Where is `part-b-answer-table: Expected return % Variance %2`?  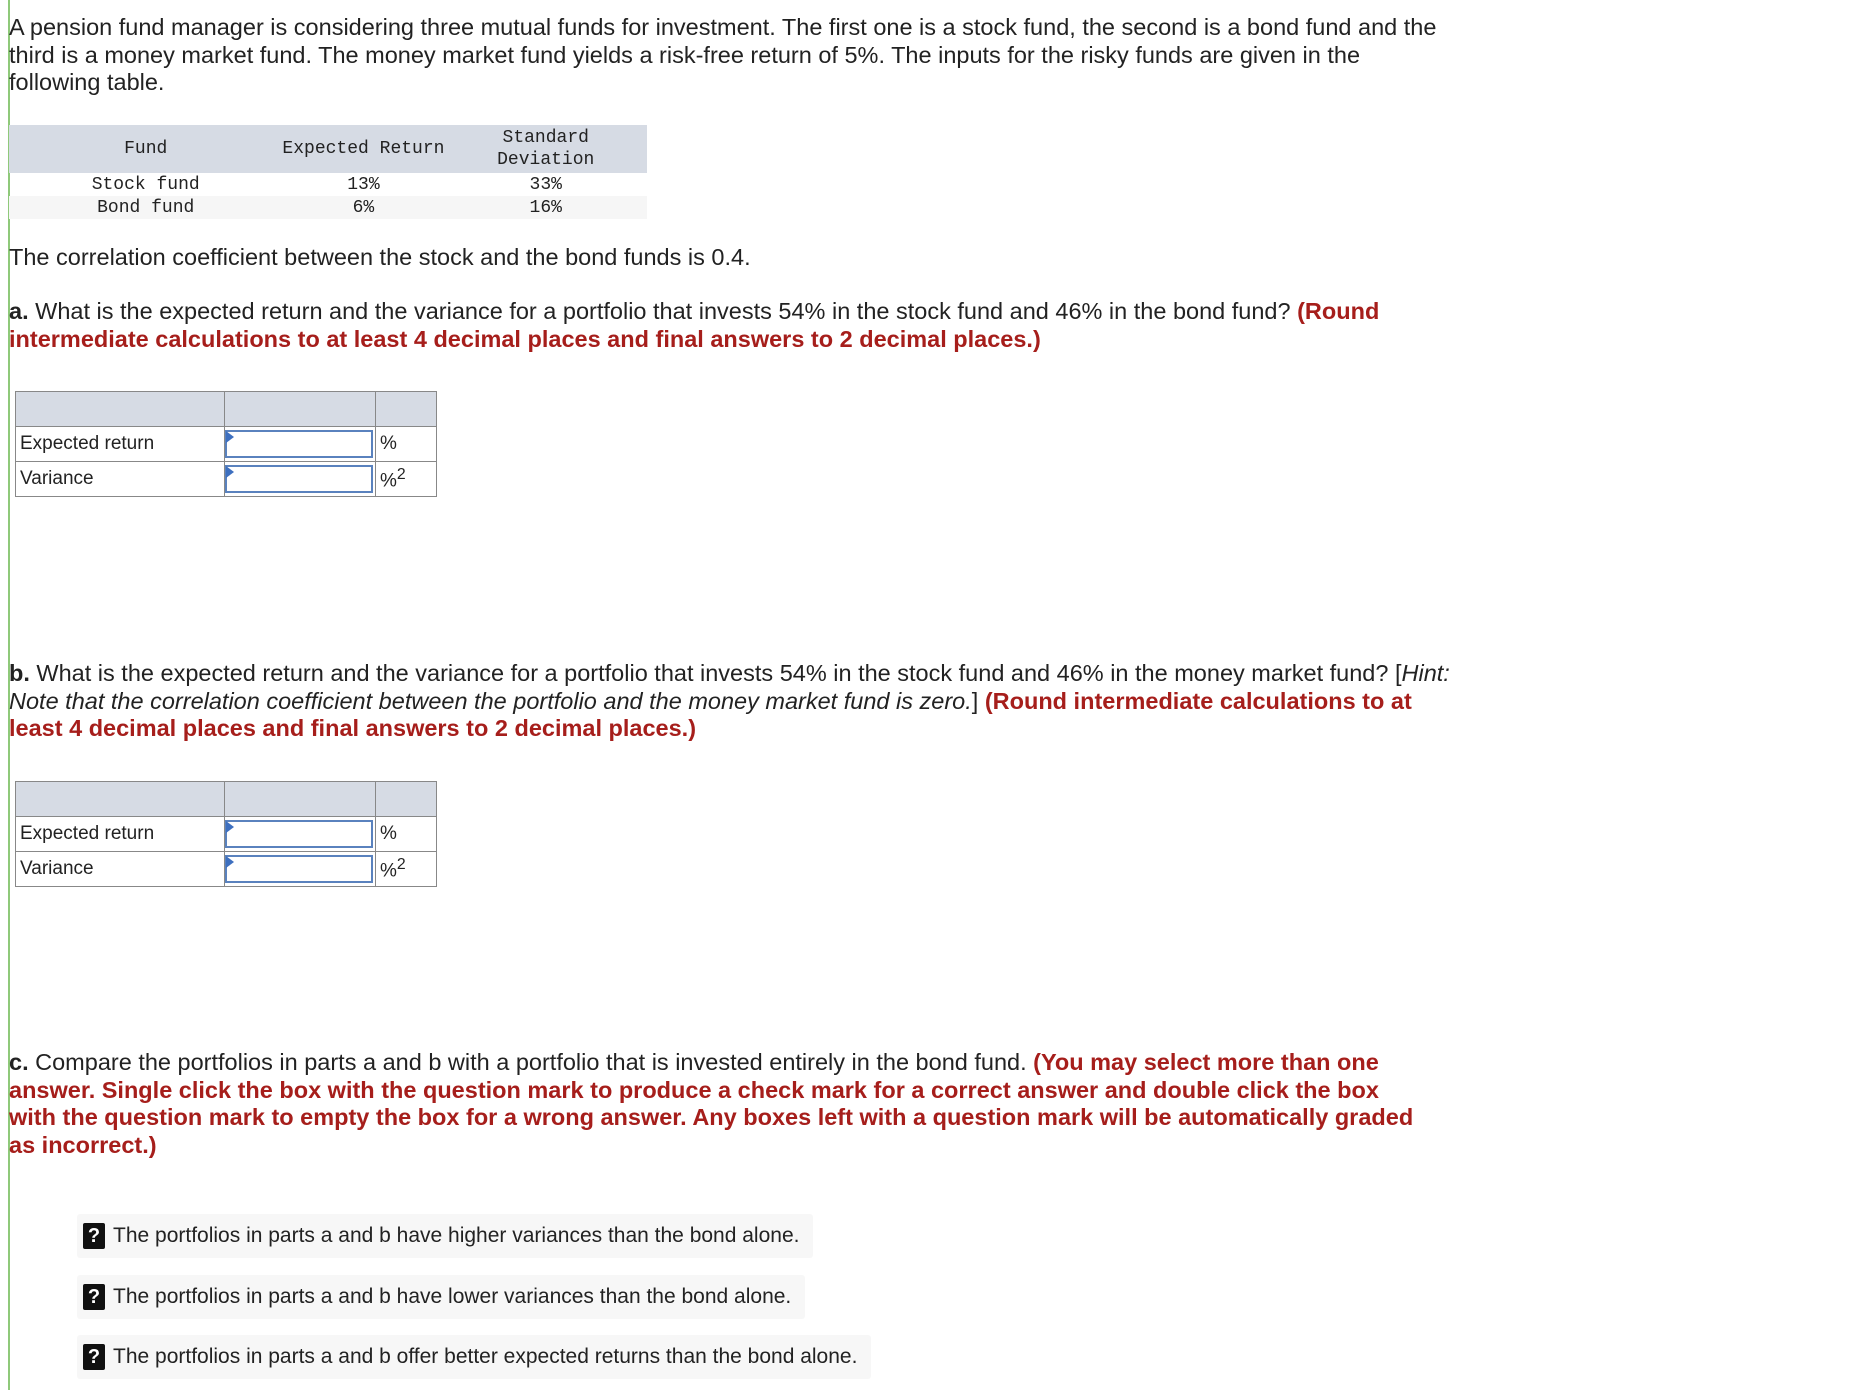
part-b-answer-table: Expected return % Variance %2 is located at coordinates (226, 834).